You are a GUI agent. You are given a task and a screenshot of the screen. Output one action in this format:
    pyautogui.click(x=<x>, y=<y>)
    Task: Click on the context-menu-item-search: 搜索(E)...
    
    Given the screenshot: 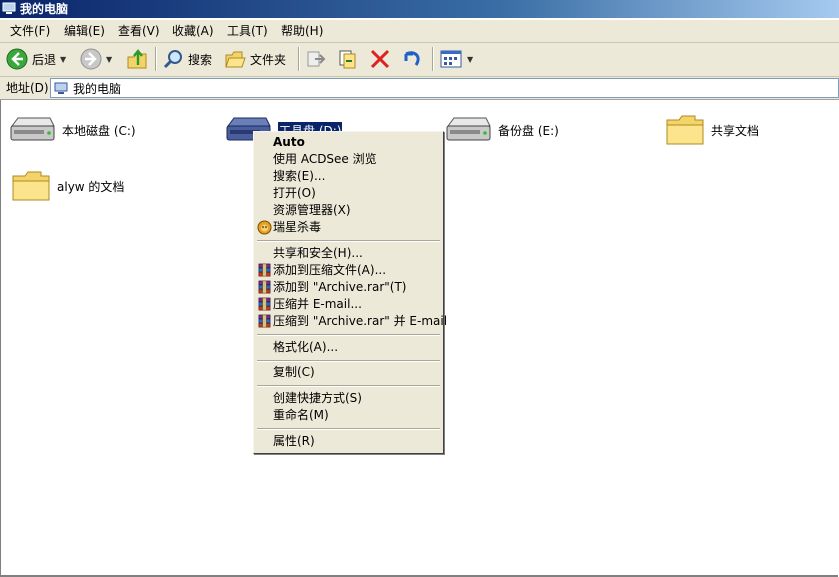 What is the action you would take?
    pyautogui.click(x=348, y=176)
    